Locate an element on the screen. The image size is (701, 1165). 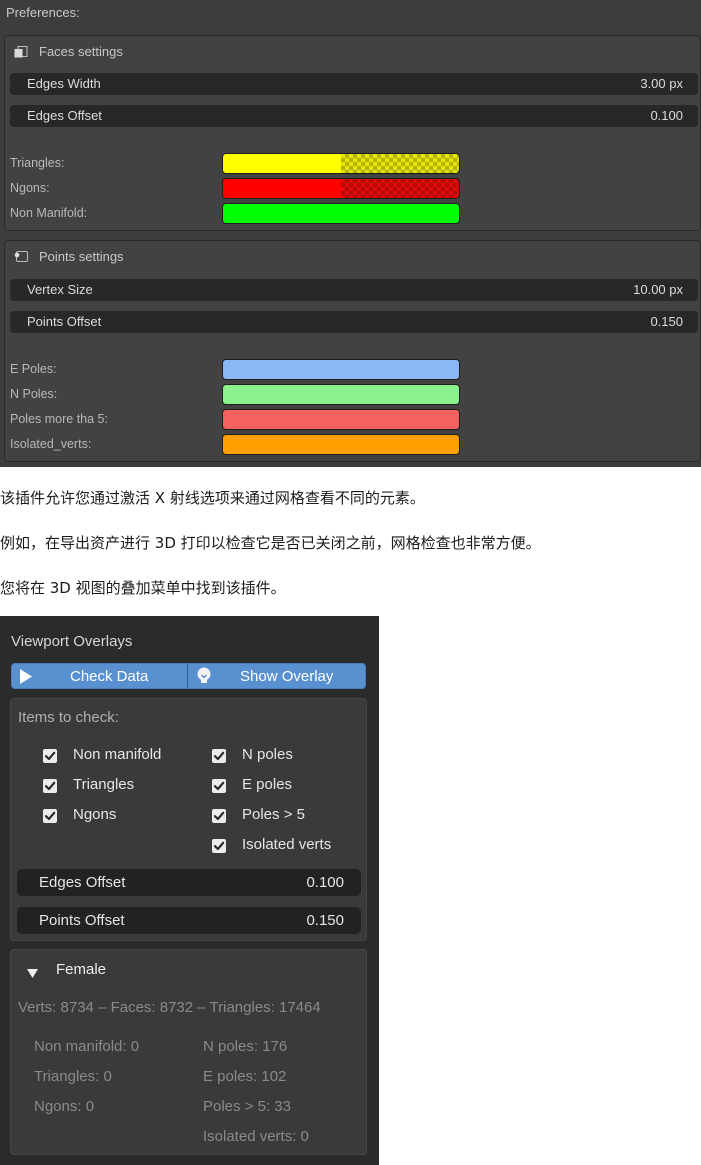
vertex-size-field: Vertex Size 10.00 px is located at coordinates (354, 290).